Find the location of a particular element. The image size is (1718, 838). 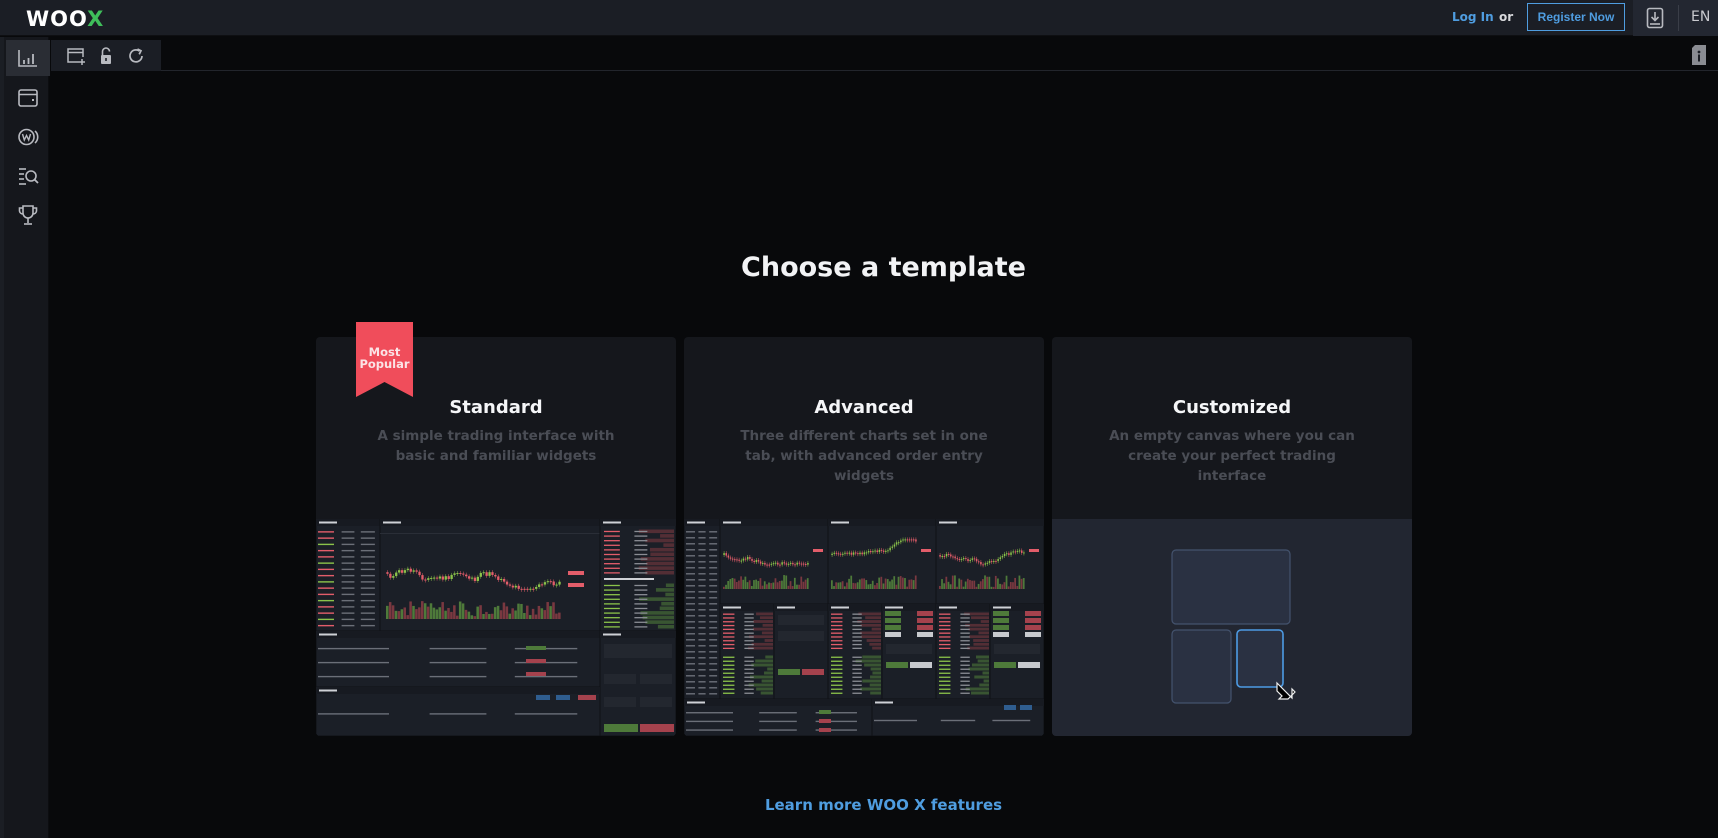

sidebar-item-markets is located at coordinates (28, 176).